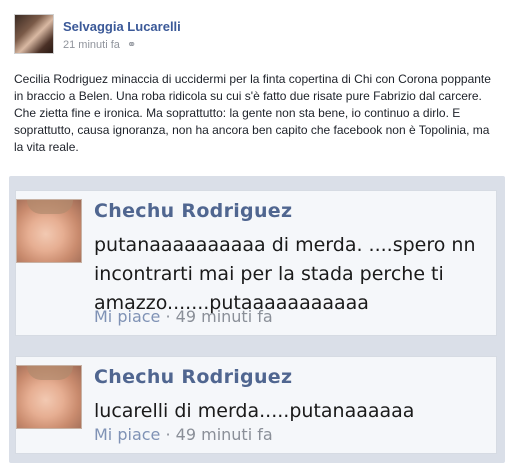  I want to click on author-avatar, so click(34, 34).